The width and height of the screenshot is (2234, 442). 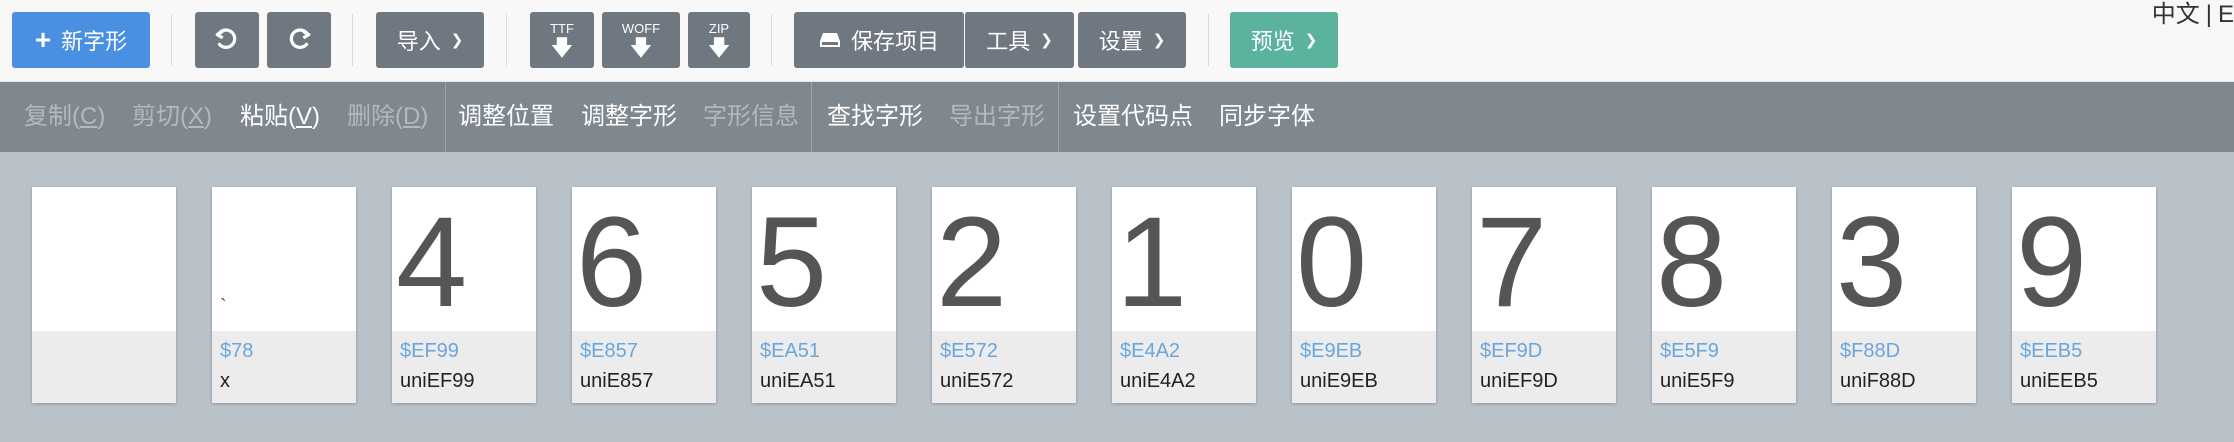 I want to click on save-project-button: 保存项目, so click(x=879, y=40).